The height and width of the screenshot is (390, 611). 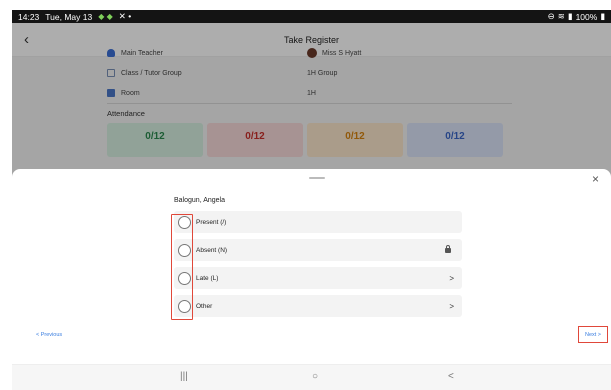 What do you see at coordinates (49, 335) in the screenshot?
I see `previous-button: < Previous` at bounding box center [49, 335].